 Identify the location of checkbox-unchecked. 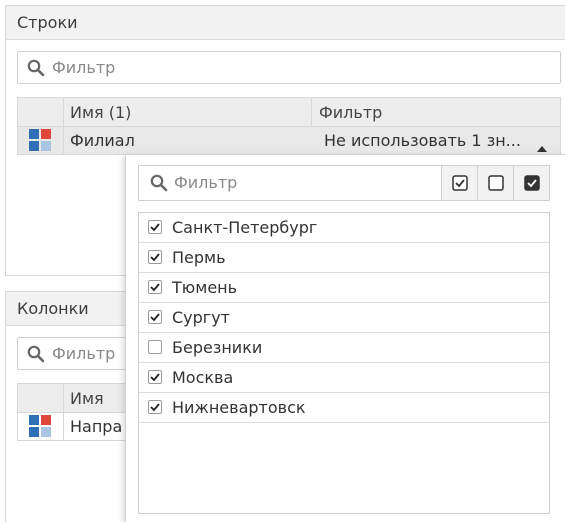
(155, 347).